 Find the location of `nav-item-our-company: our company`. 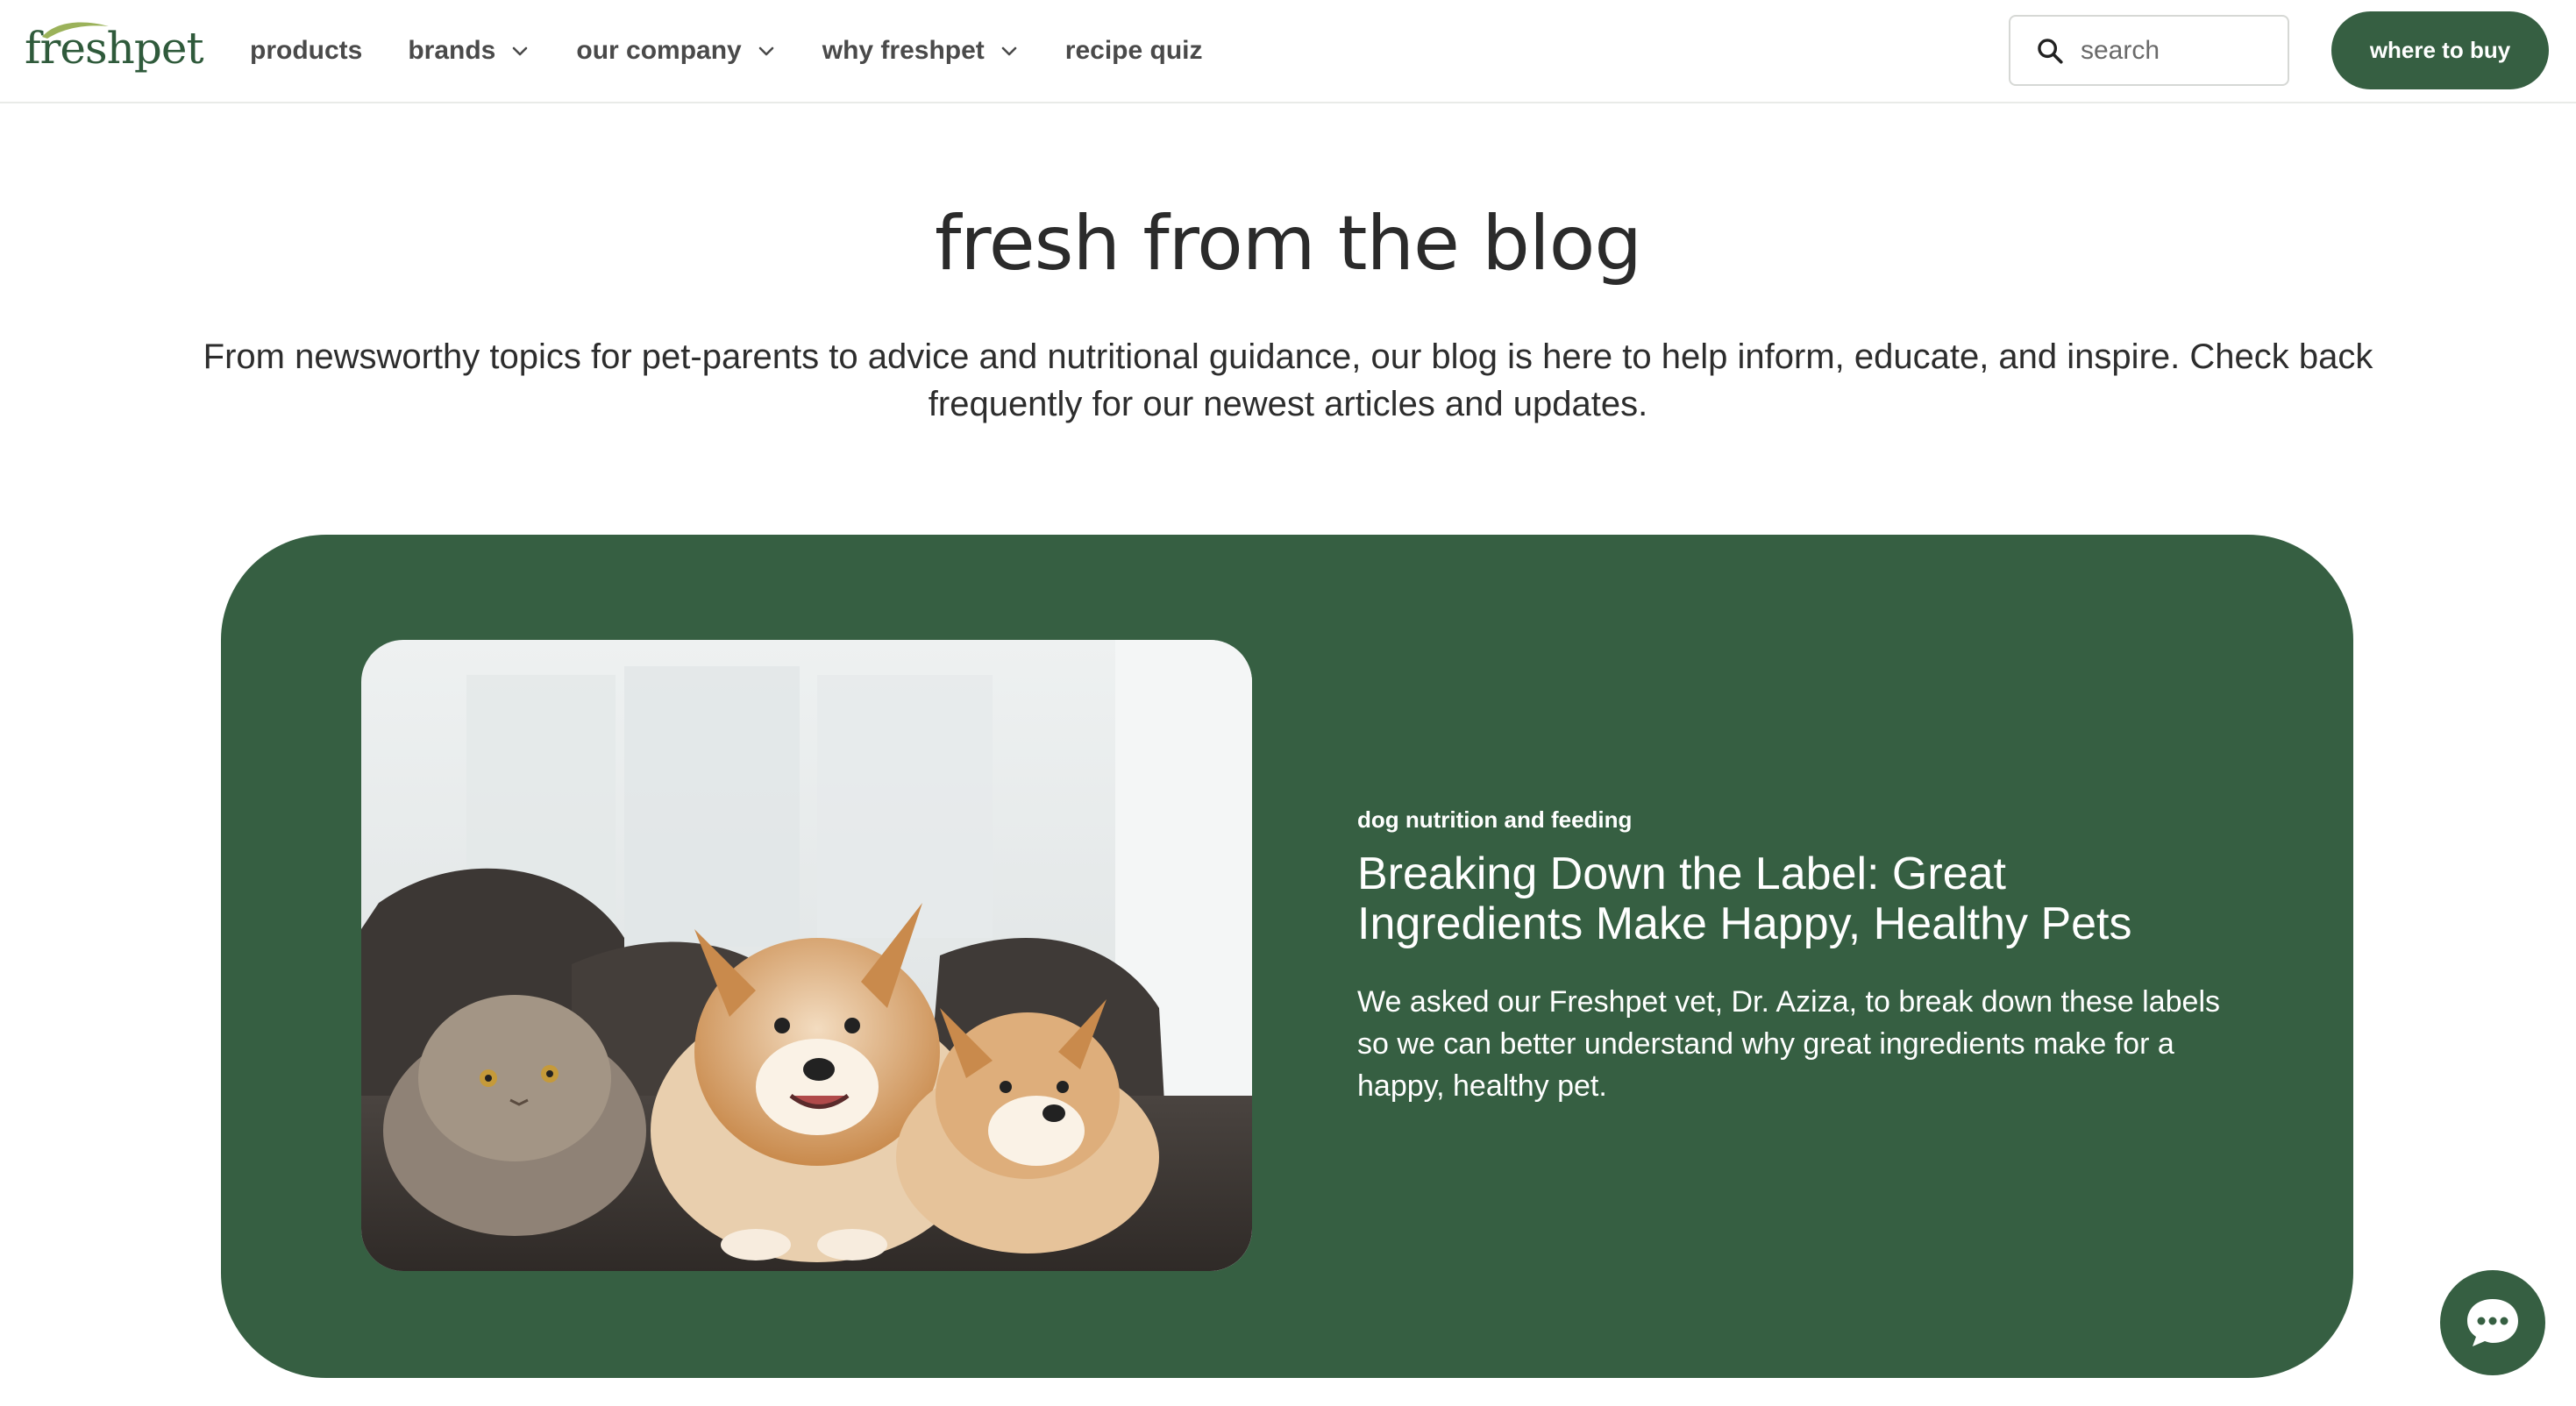

nav-item-our-company: our company is located at coordinates (676, 51).